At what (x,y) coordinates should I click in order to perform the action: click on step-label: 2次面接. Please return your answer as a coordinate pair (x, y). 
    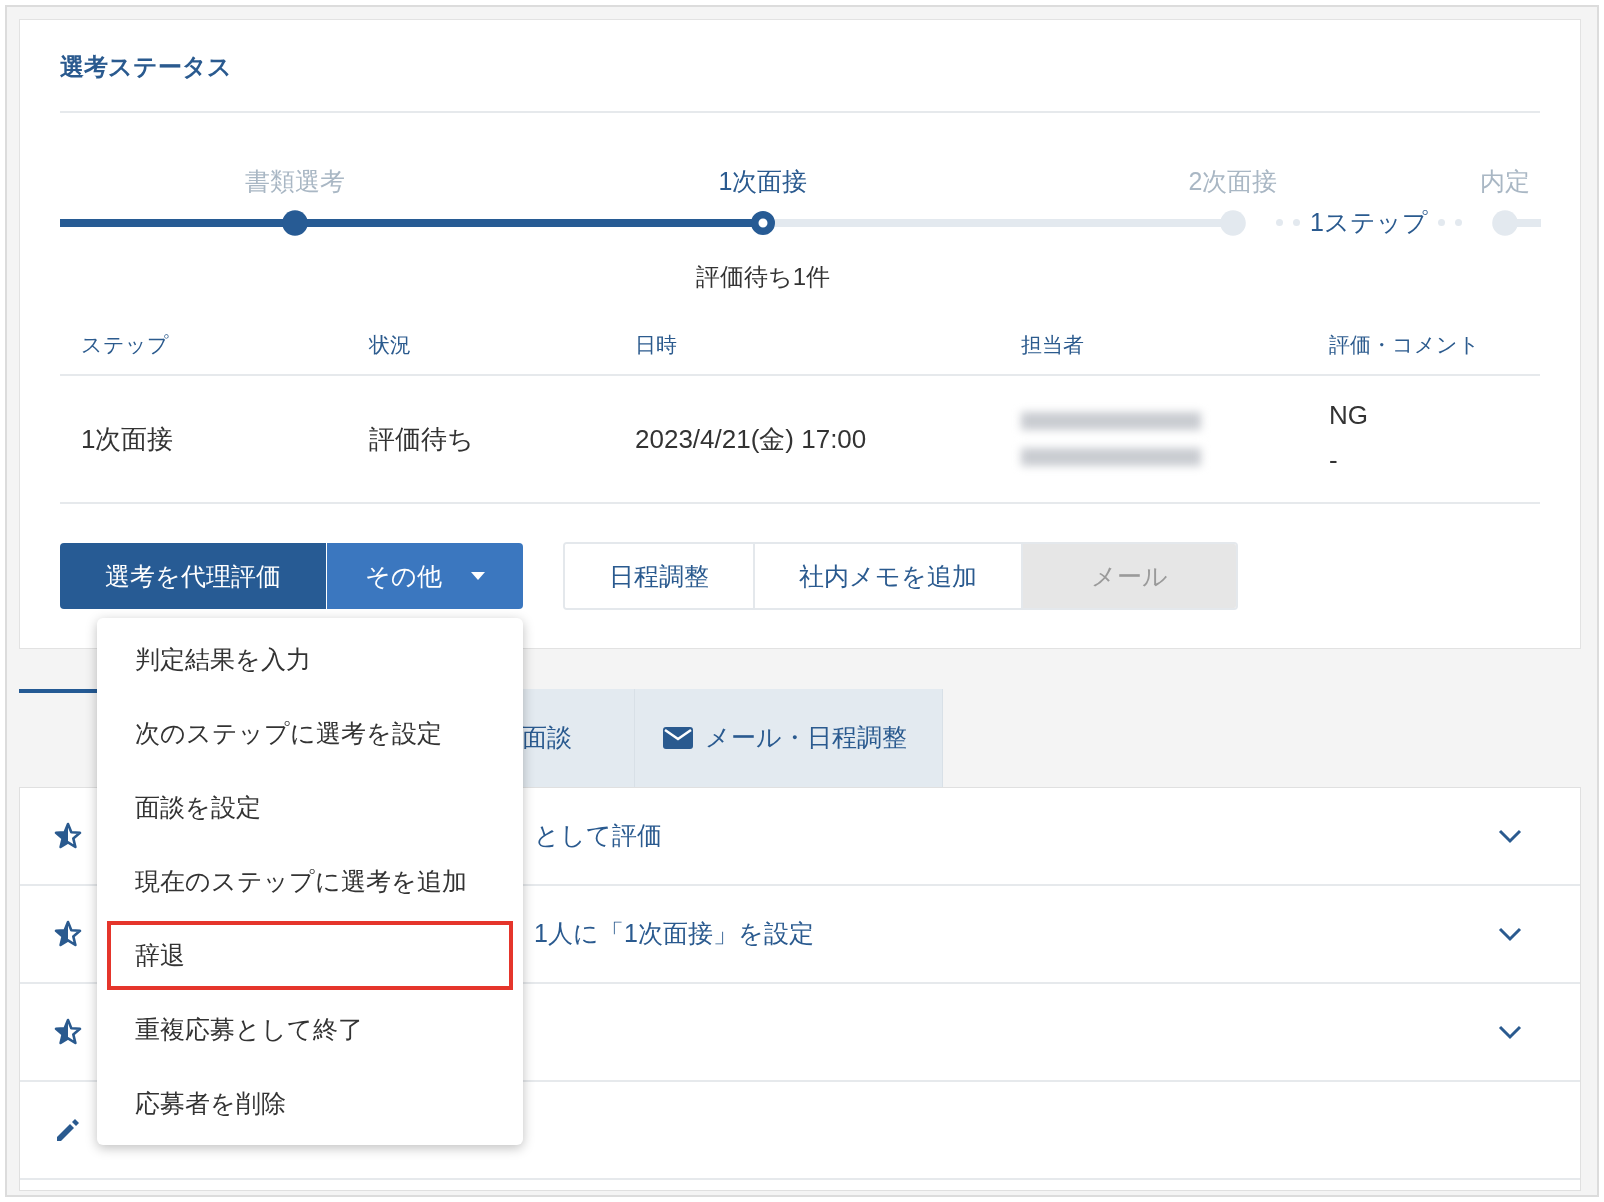
    Looking at the image, I should click on (1233, 181).